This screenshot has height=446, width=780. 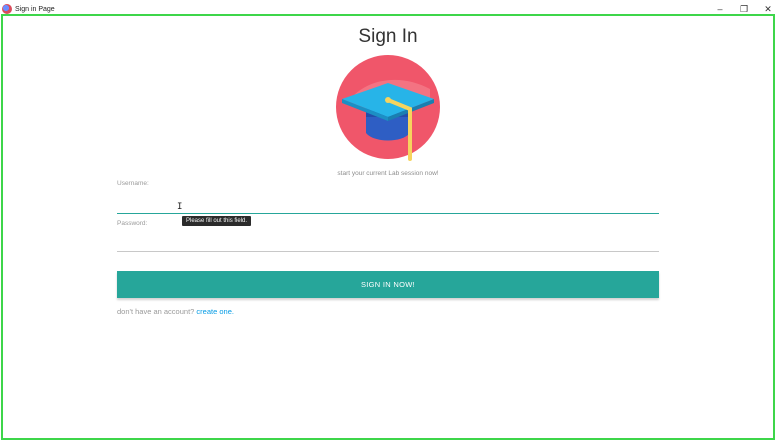 I want to click on tagline: start your current Lab session now!, so click(x=388, y=173).